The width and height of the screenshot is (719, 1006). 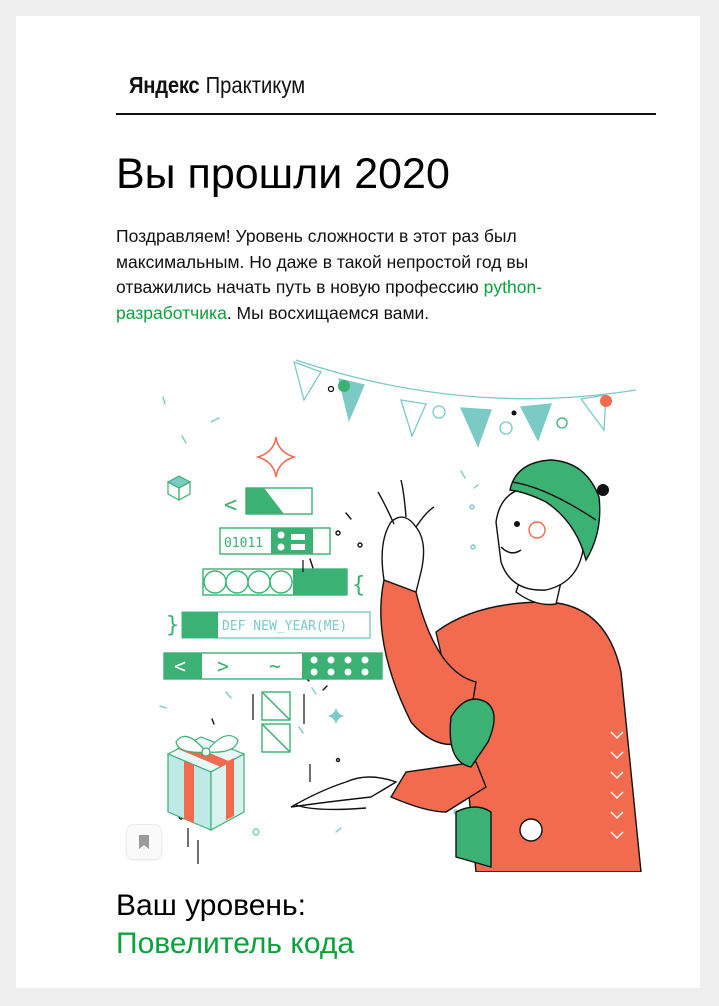 I want to click on logo-product: Практикум, so click(x=255, y=85).